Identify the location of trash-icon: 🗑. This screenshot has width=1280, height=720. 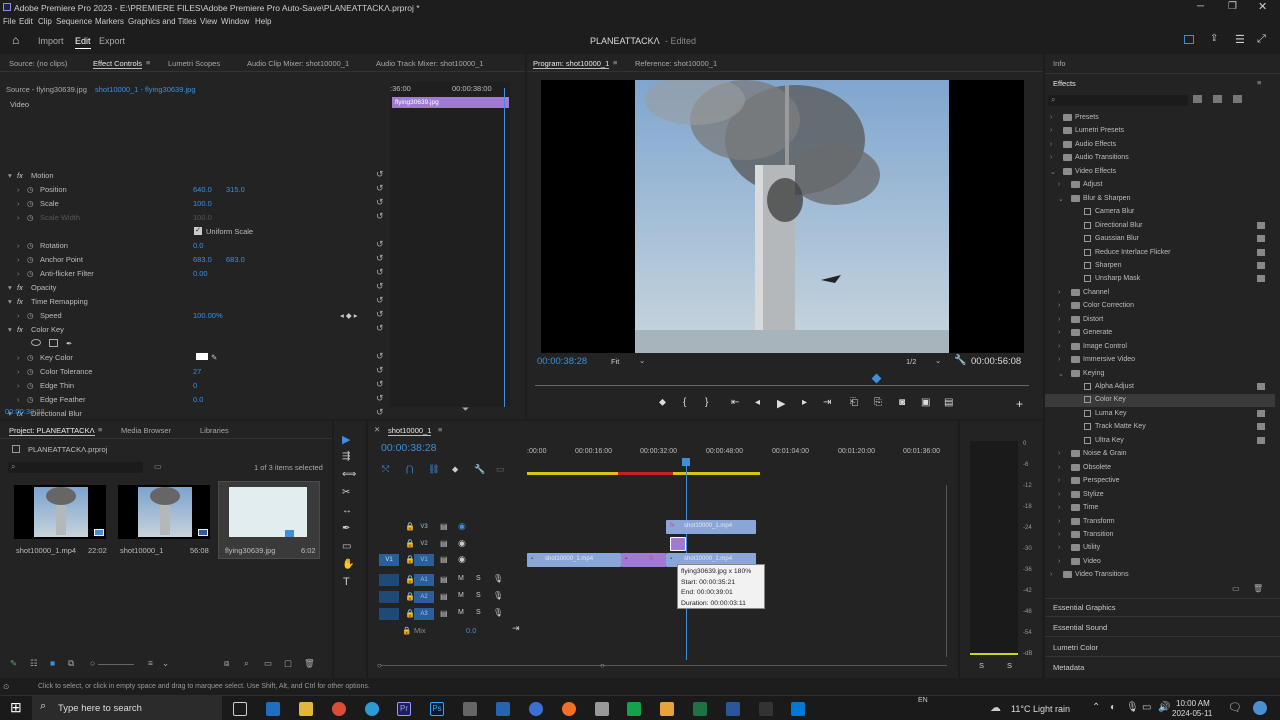
(309, 663).